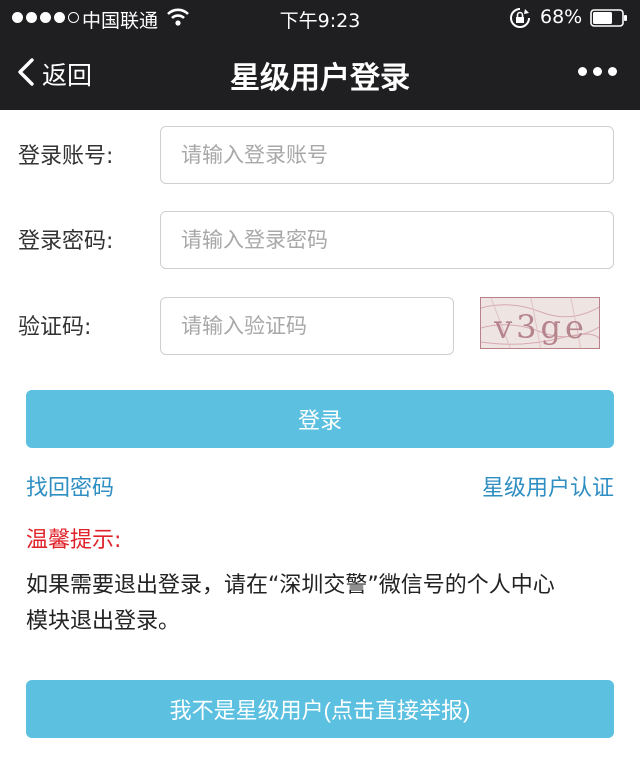 The image size is (640, 768). I want to click on more-icon, so click(597, 71).